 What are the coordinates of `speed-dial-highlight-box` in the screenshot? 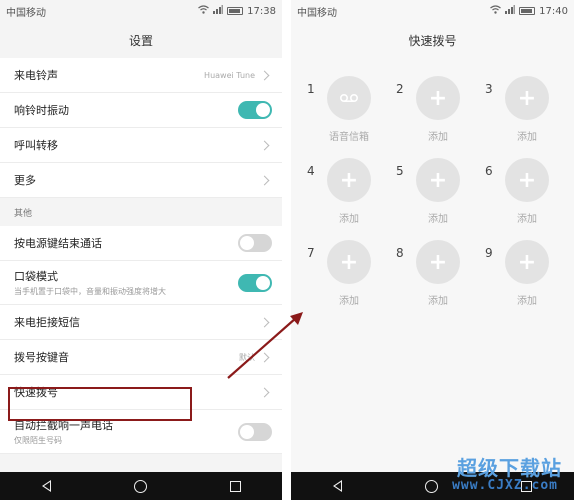 It's located at (100, 404).